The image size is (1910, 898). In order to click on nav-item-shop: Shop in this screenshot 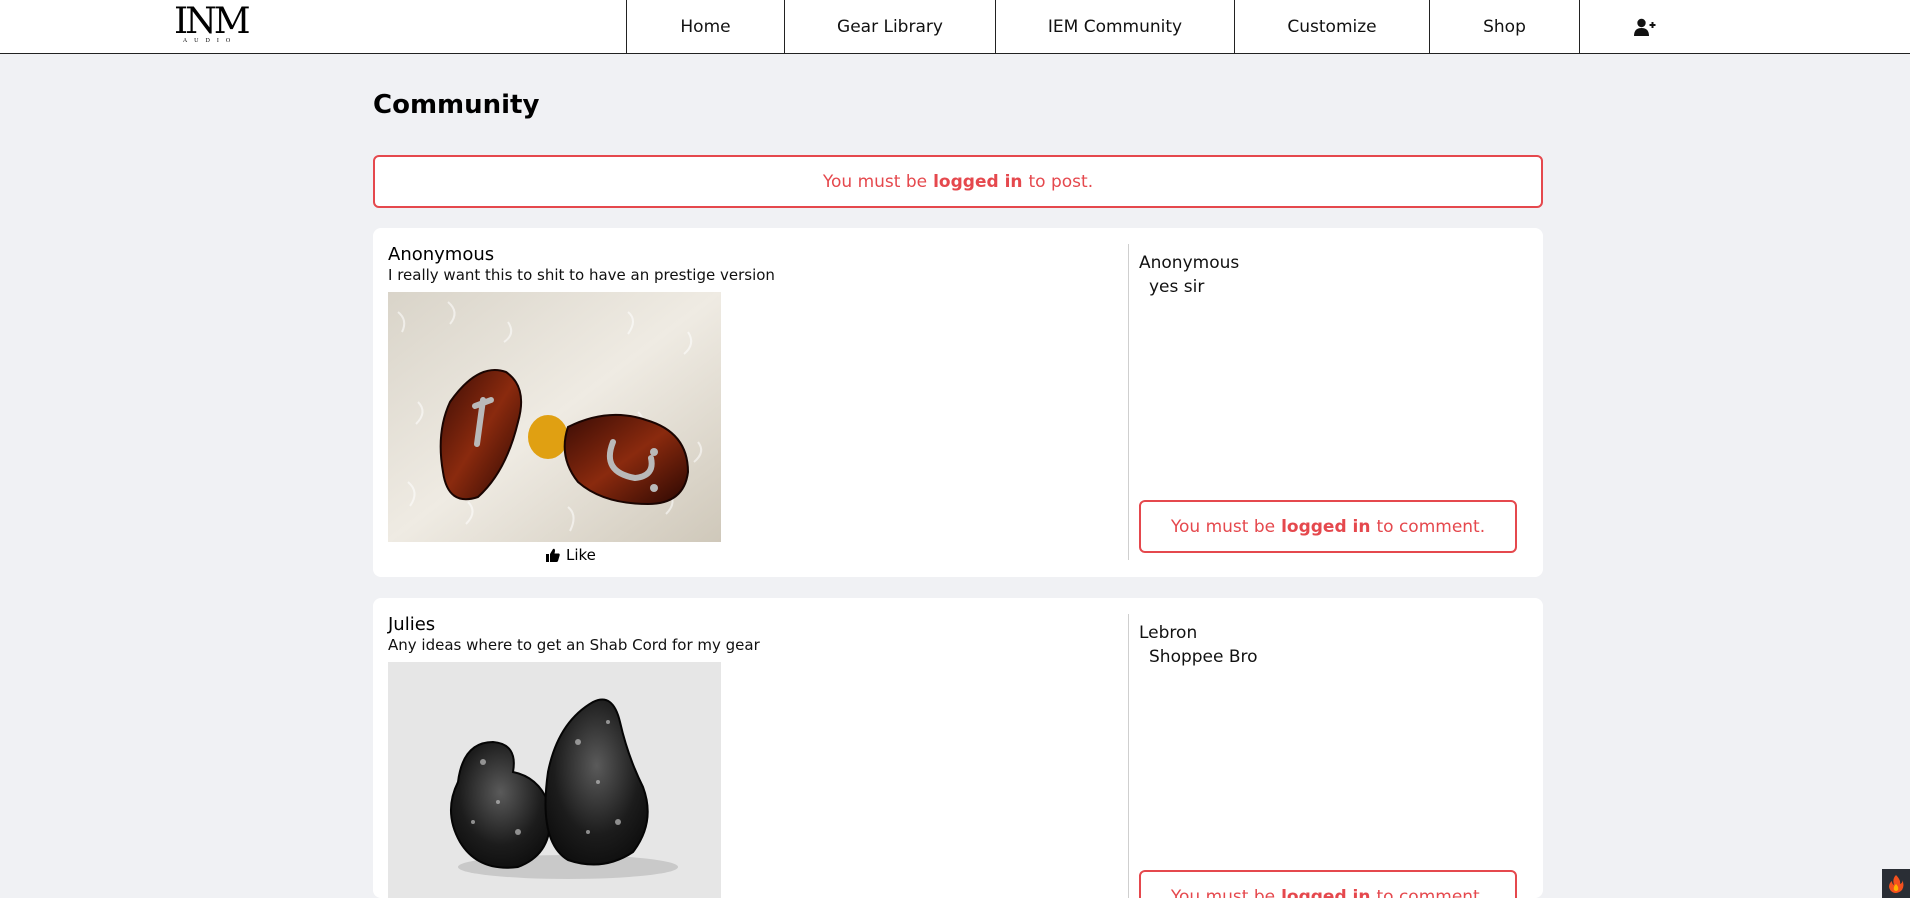, I will do `click(1504, 27)`.